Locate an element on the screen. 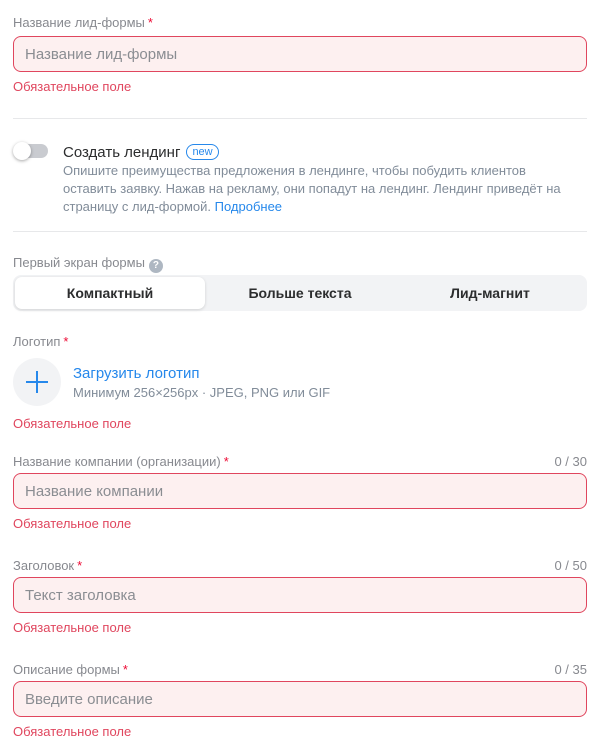 The image size is (596, 742). upload-logo-hint: Минимум 256×256px · JPEG, PNG или GIF is located at coordinates (202, 392).